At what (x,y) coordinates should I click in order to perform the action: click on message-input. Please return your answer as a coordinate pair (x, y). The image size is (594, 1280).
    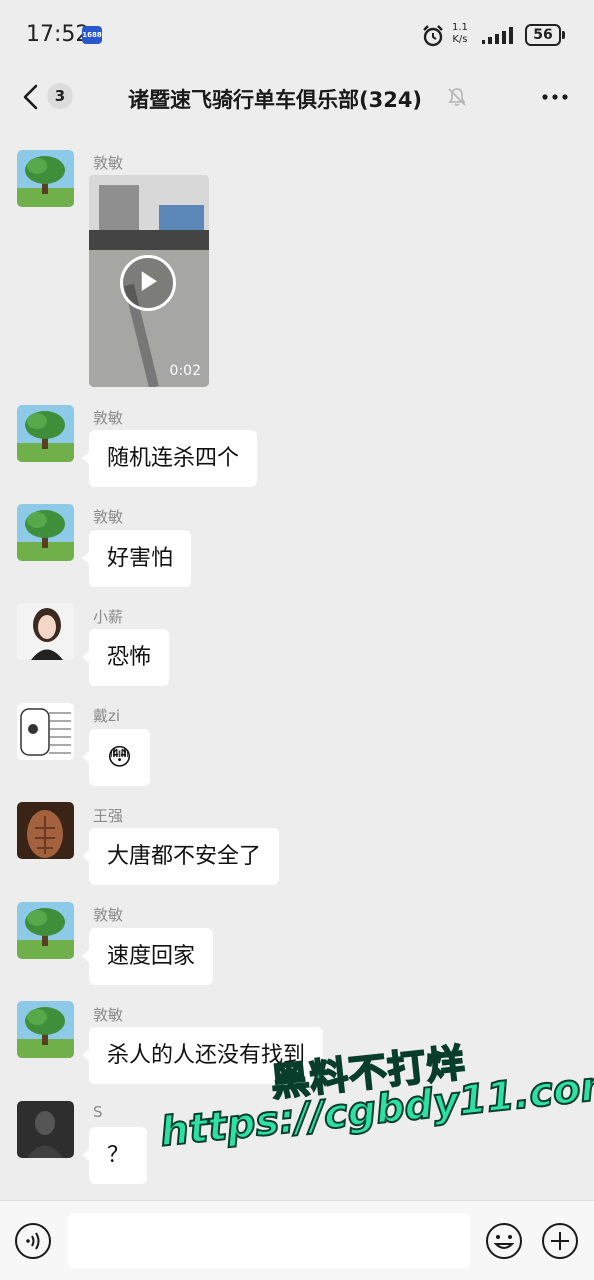
    Looking at the image, I should click on (269, 1241).